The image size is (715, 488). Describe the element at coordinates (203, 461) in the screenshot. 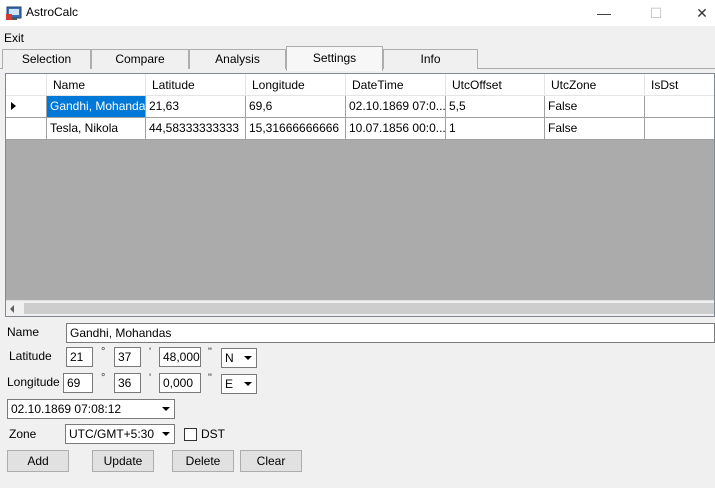

I see `delete-button: Delete` at that location.